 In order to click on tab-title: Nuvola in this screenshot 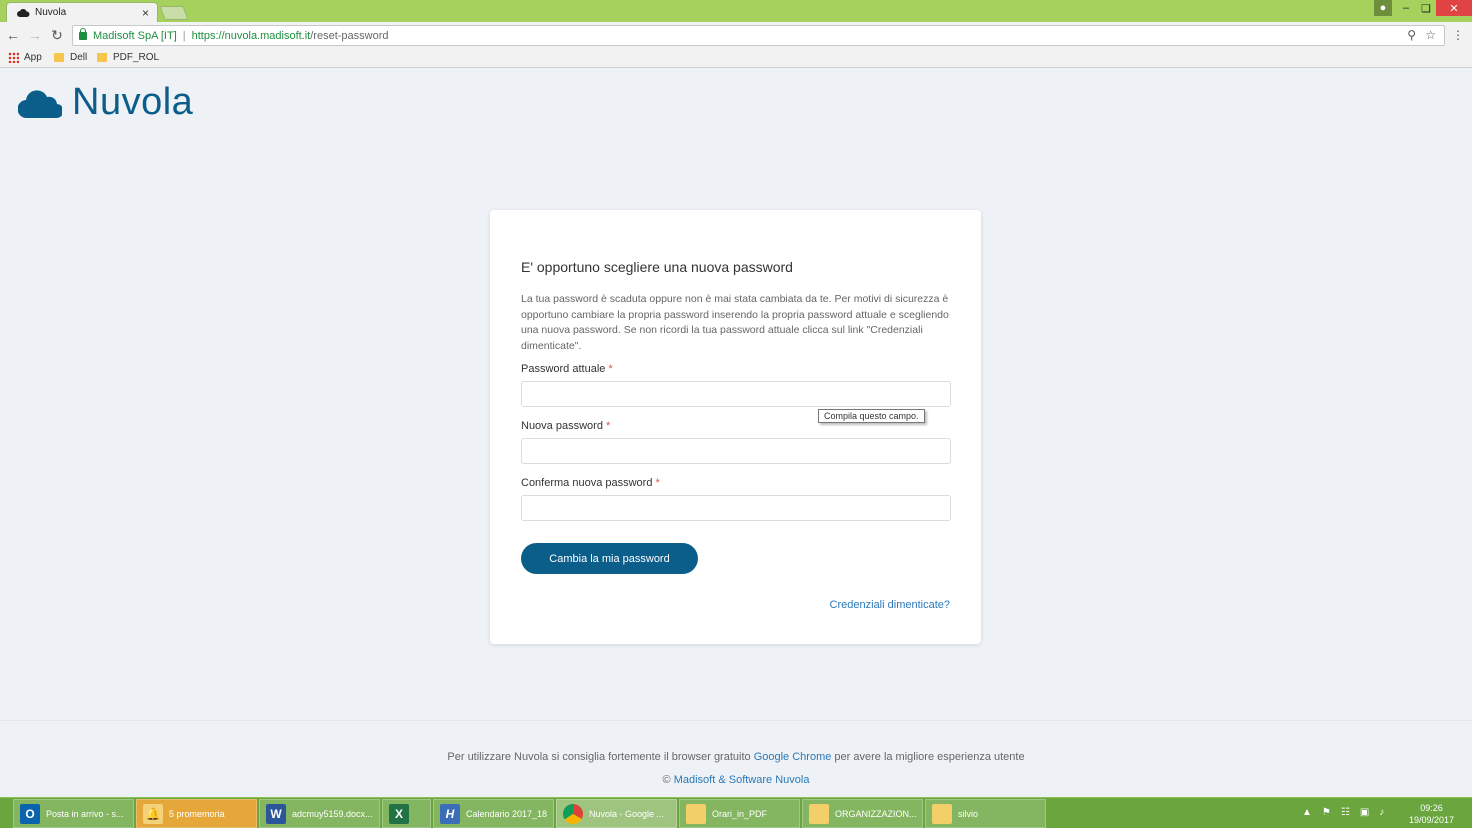, I will do `click(51, 12)`.